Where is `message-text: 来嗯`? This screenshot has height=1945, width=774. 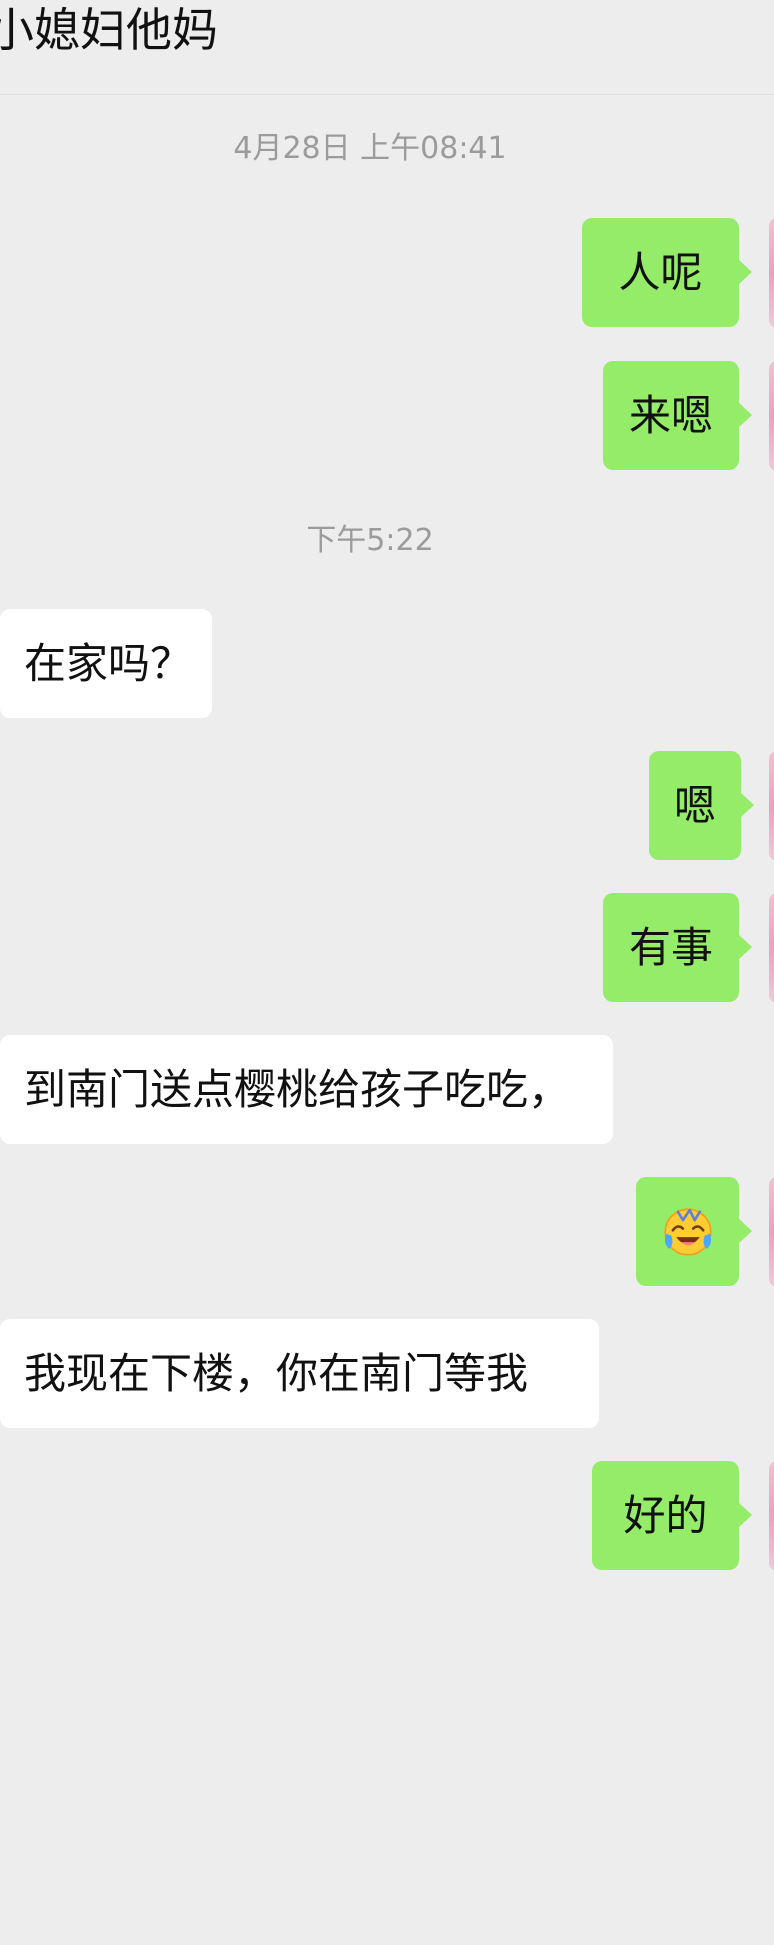
message-text: 来嗯 is located at coordinates (670, 415).